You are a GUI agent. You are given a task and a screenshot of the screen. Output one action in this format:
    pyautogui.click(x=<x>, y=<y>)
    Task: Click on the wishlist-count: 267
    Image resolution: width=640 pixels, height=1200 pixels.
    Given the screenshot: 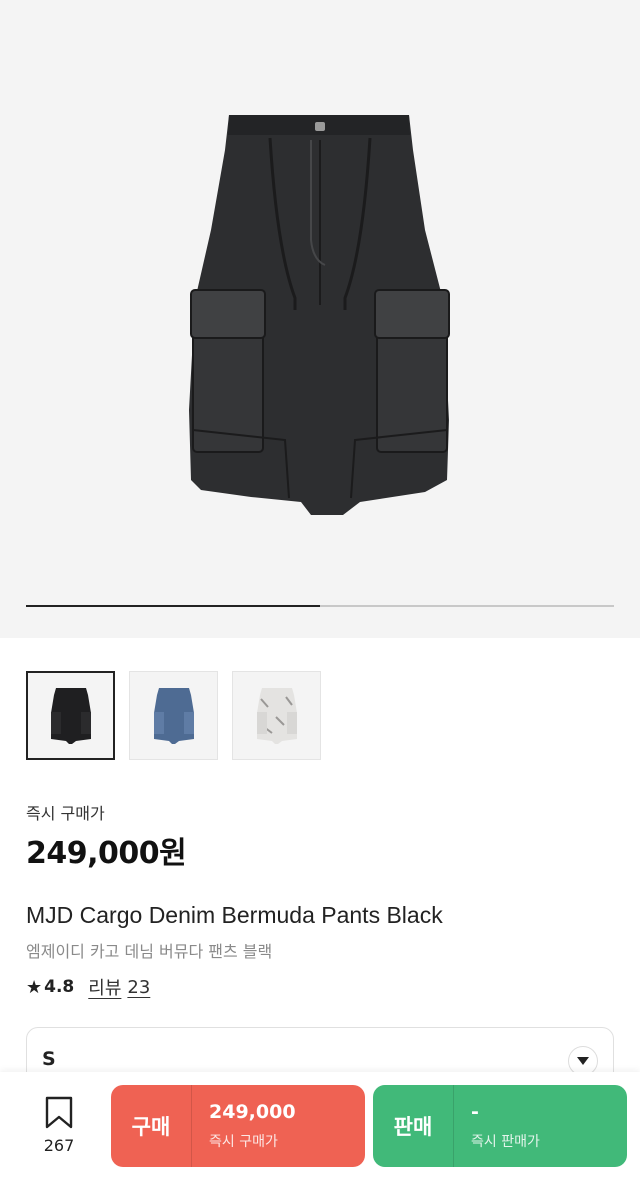 What is the action you would take?
    pyautogui.click(x=59, y=1145)
    